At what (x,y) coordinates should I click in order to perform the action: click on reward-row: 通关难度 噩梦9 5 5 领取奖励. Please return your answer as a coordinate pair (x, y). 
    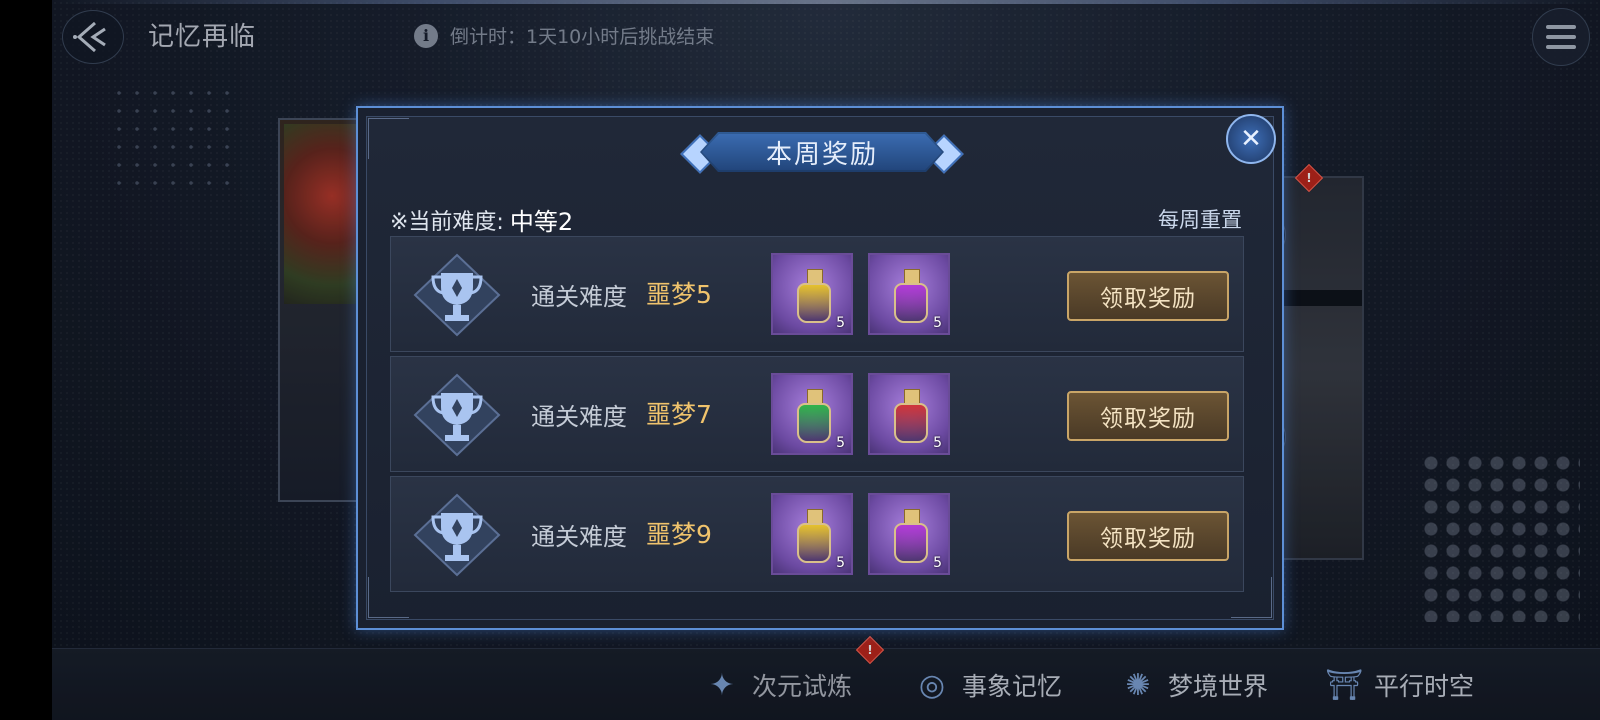
    Looking at the image, I should click on (817, 534).